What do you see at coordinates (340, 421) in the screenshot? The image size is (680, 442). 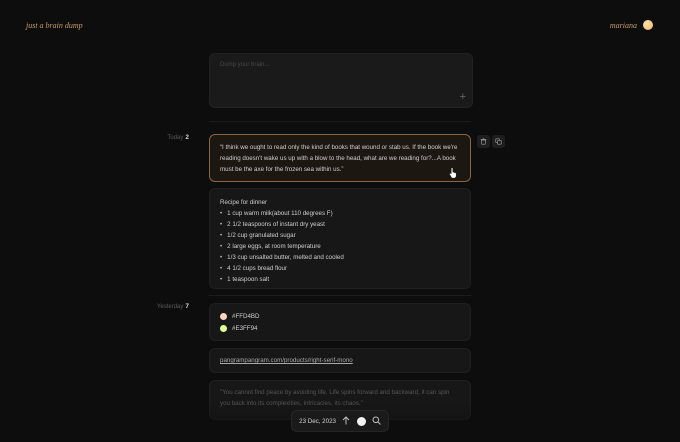 I see `bottom-toolbar: 23 Dec, 2023` at bounding box center [340, 421].